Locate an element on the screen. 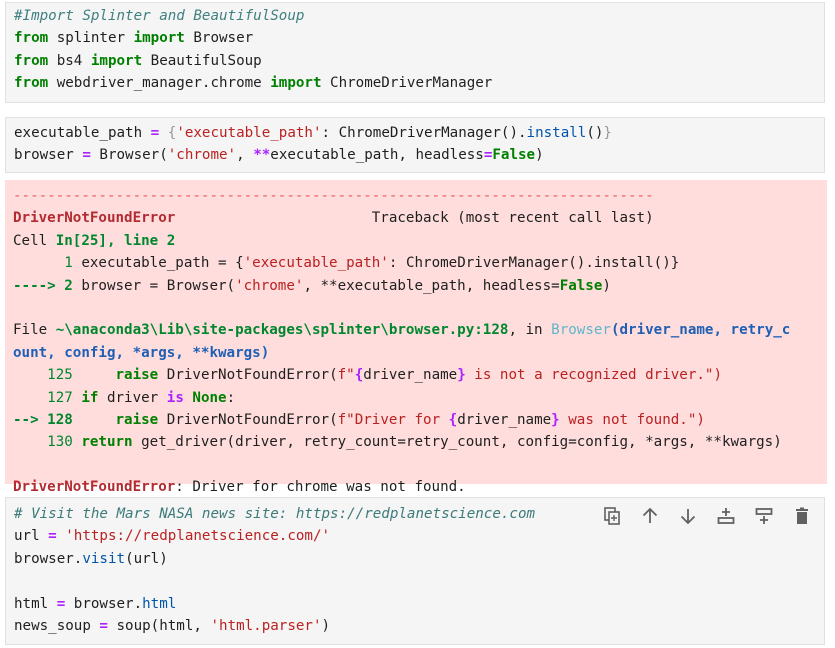 This screenshot has height=648, width=835. code-token: None is located at coordinates (209, 397).